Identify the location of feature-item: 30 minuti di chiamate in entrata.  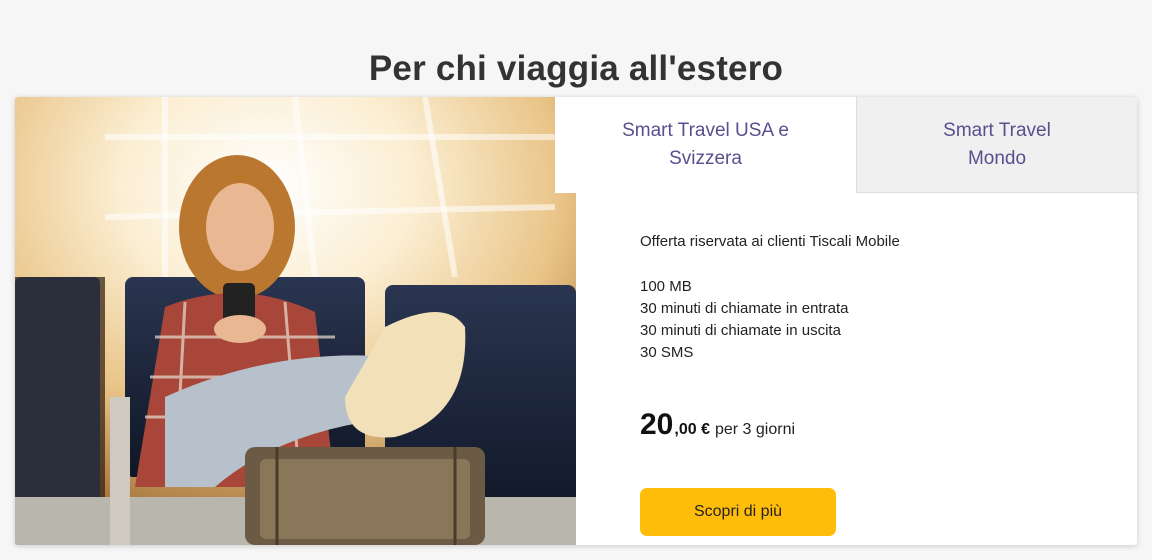
(744, 308).